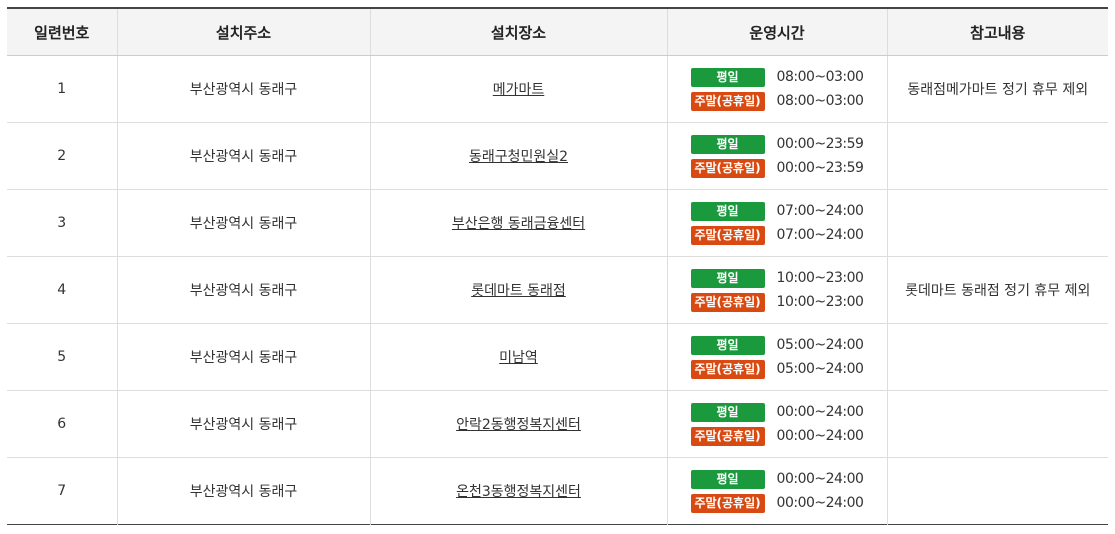 The height and width of the screenshot is (534, 1115). I want to click on hours-block: 평일 05:00~24:00 주말(공휴일) 05:00~24:00, so click(777, 357).